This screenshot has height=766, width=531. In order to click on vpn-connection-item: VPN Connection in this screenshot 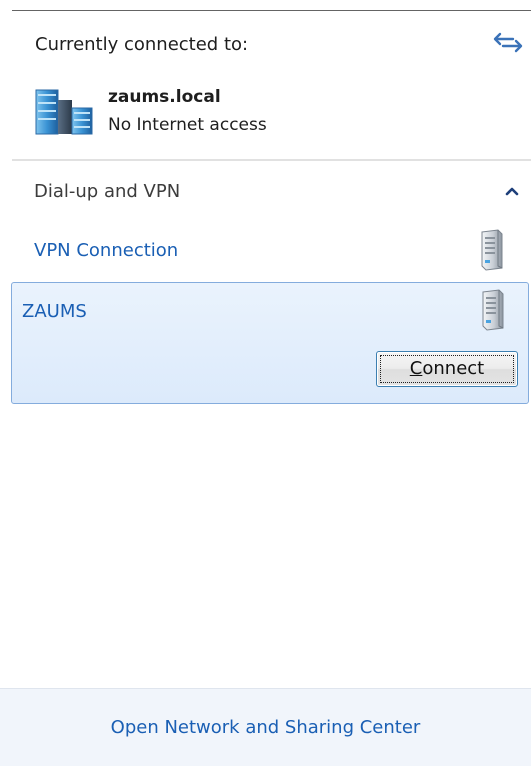, I will do `click(271, 251)`.